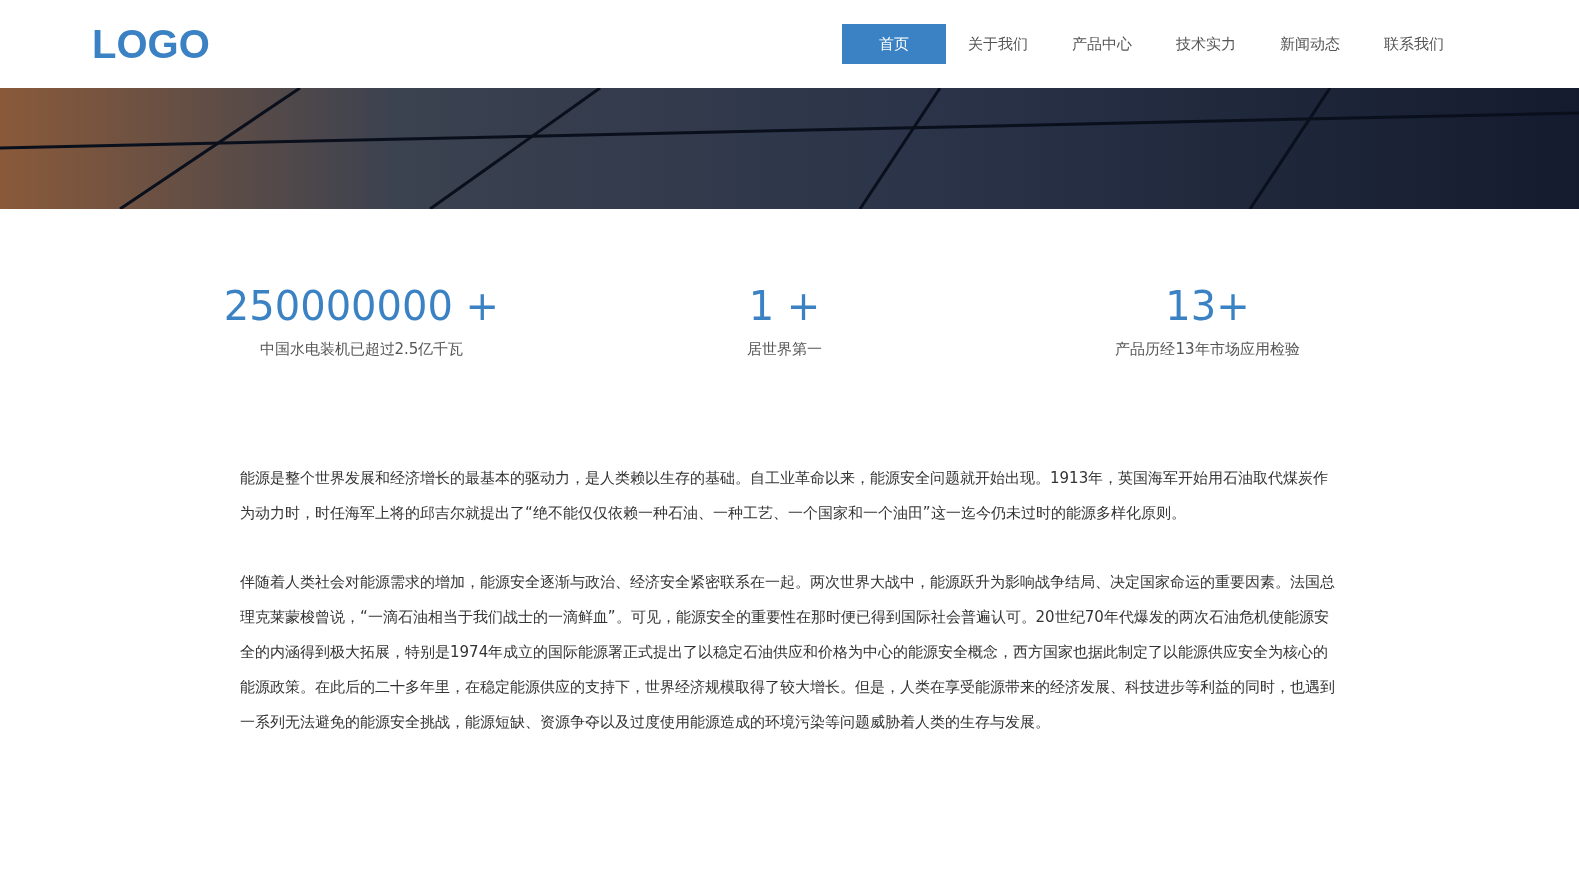  Describe the element at coordinates (1207, 306) in the screenshot. I see `stat-value: 13+` at that location.